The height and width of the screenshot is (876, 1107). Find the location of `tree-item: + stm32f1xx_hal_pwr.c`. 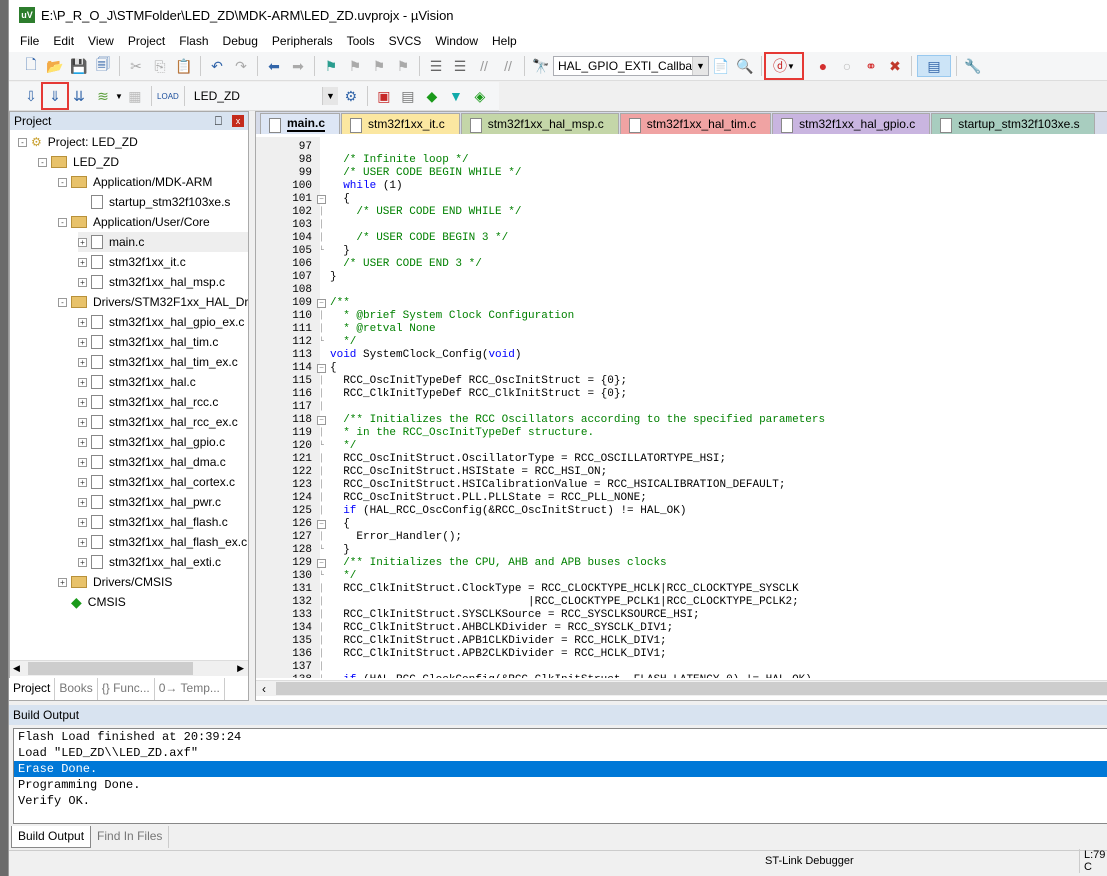

tree-item: + stm32f1xx_hal_pwr.c is located at coordinates (149, 502).